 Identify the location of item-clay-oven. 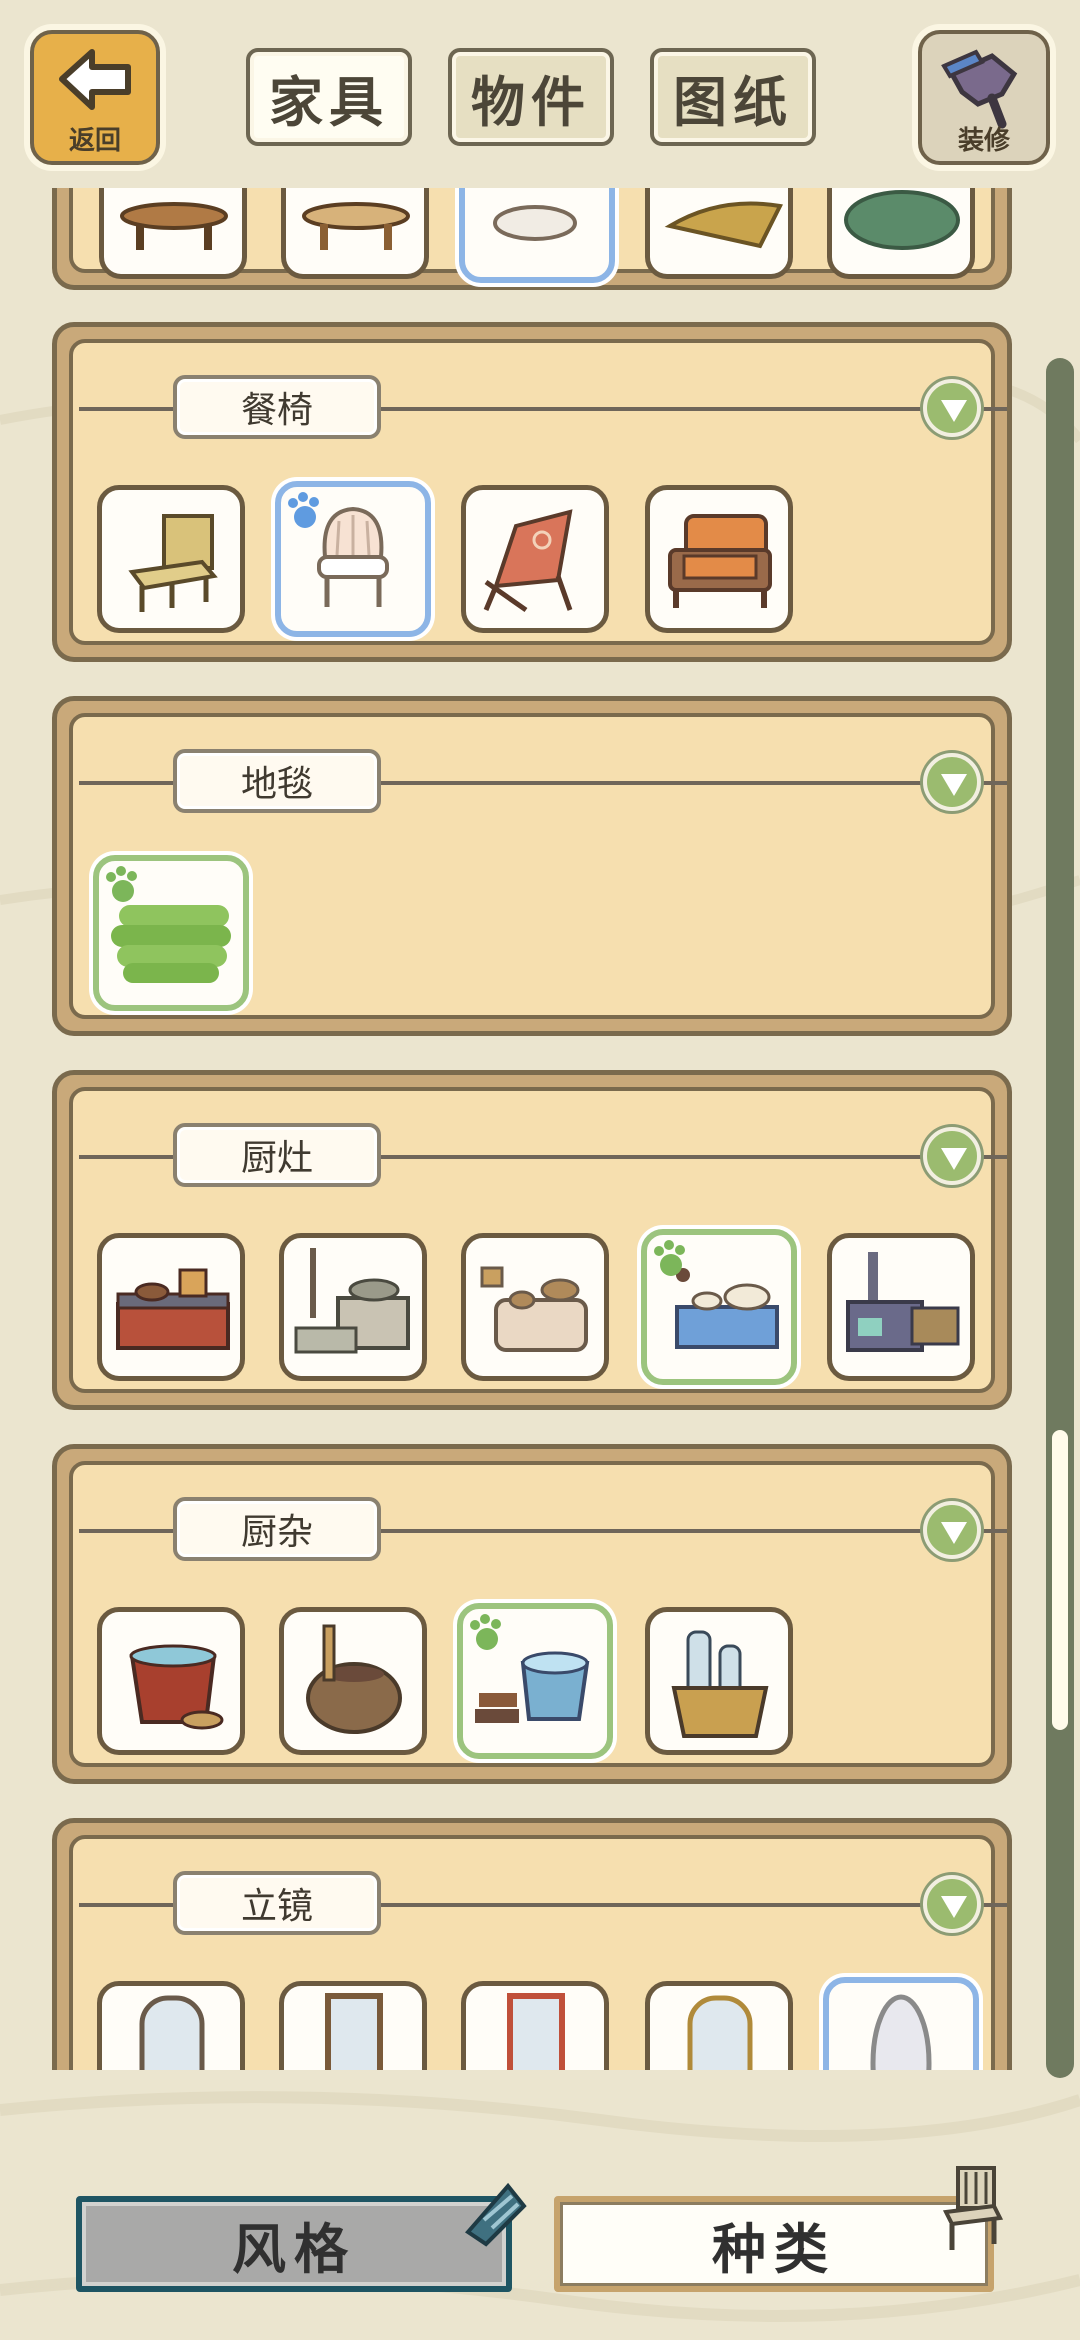
(535, 1307).